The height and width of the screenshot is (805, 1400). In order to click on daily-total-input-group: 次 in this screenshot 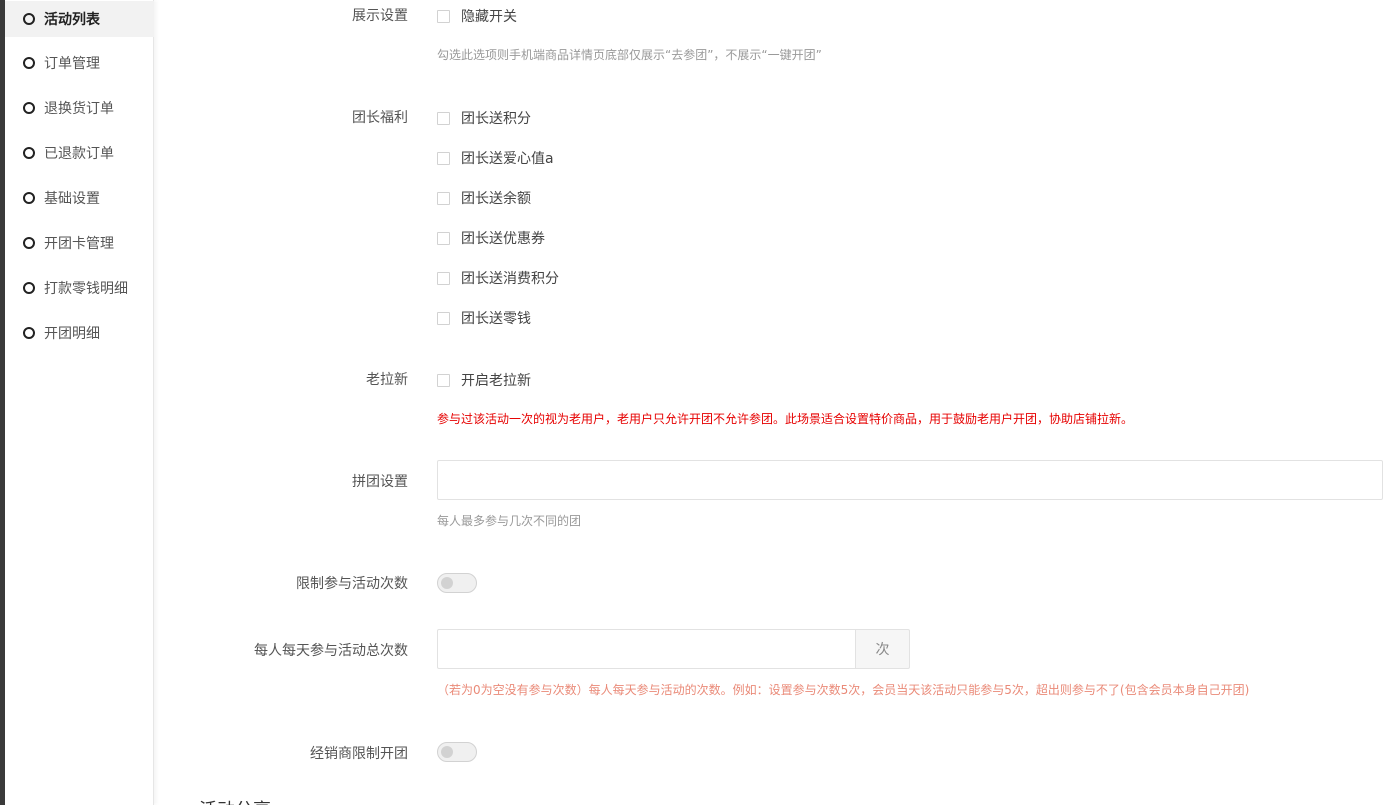, I will do `click(673, 649)`.